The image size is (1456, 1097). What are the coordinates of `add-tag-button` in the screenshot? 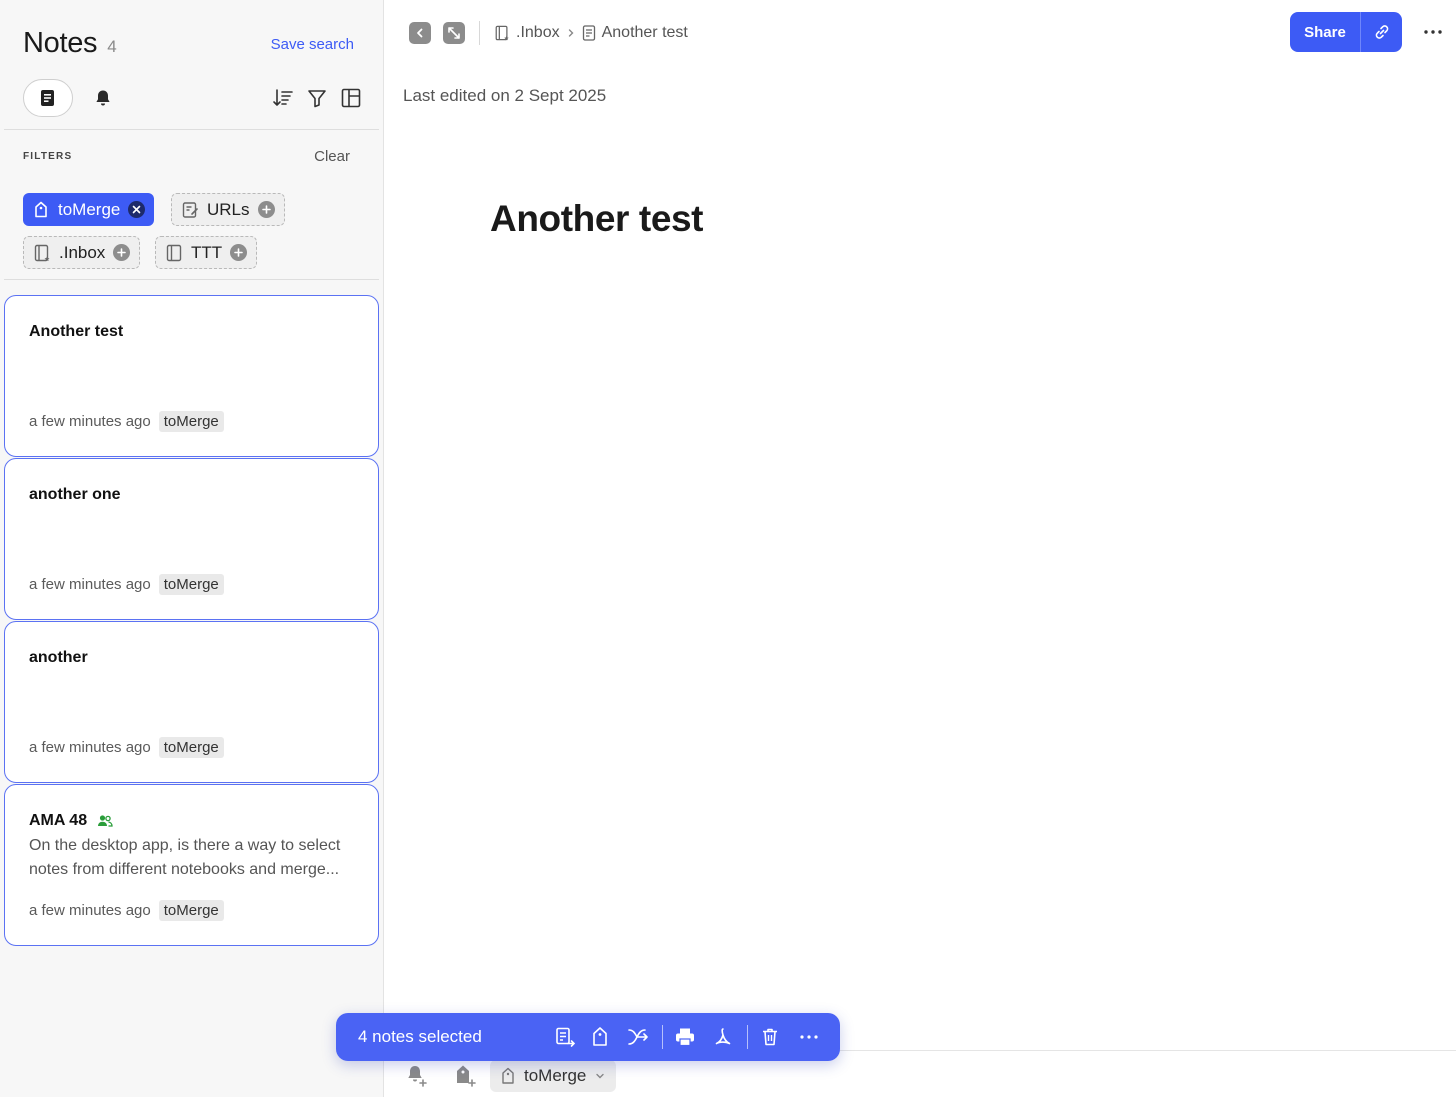 It's located at (465, 1076).